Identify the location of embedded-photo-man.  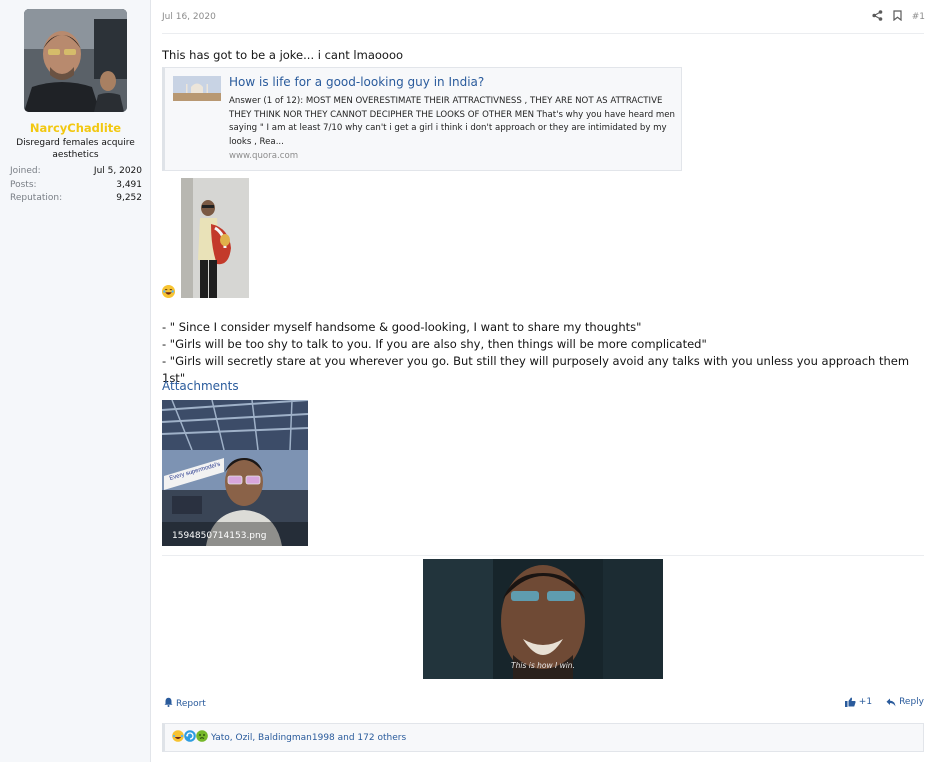
(215, 238).